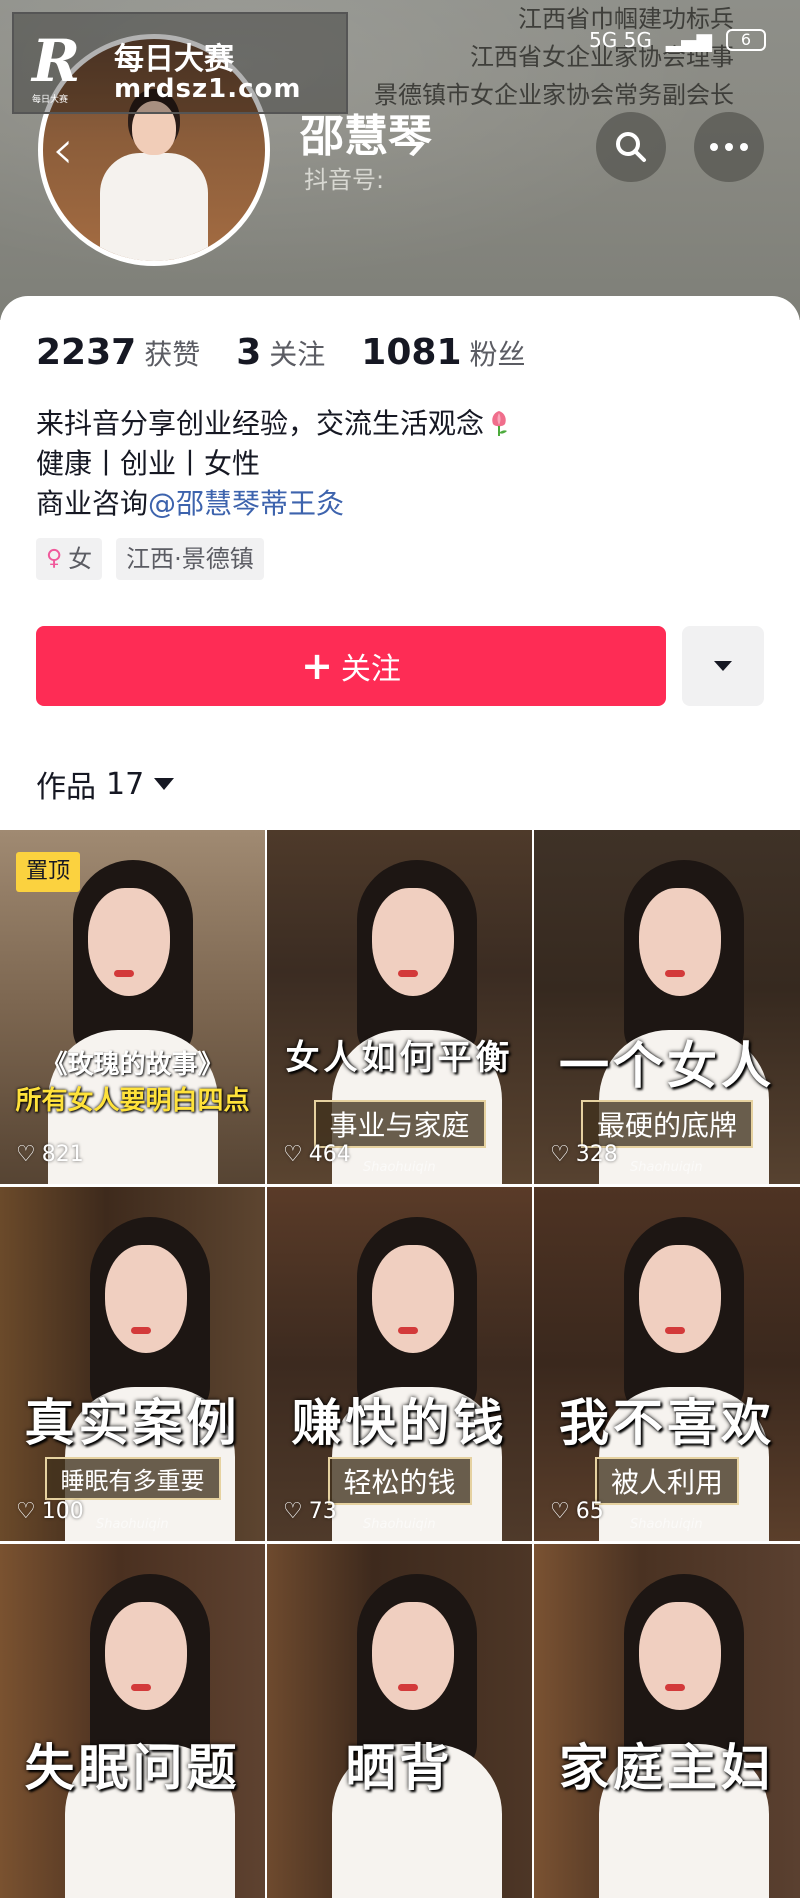 The image size is (800, 1898). Describe the element at coordinates (154, 207) in the screenshot. I see `avatar-body` at that location.